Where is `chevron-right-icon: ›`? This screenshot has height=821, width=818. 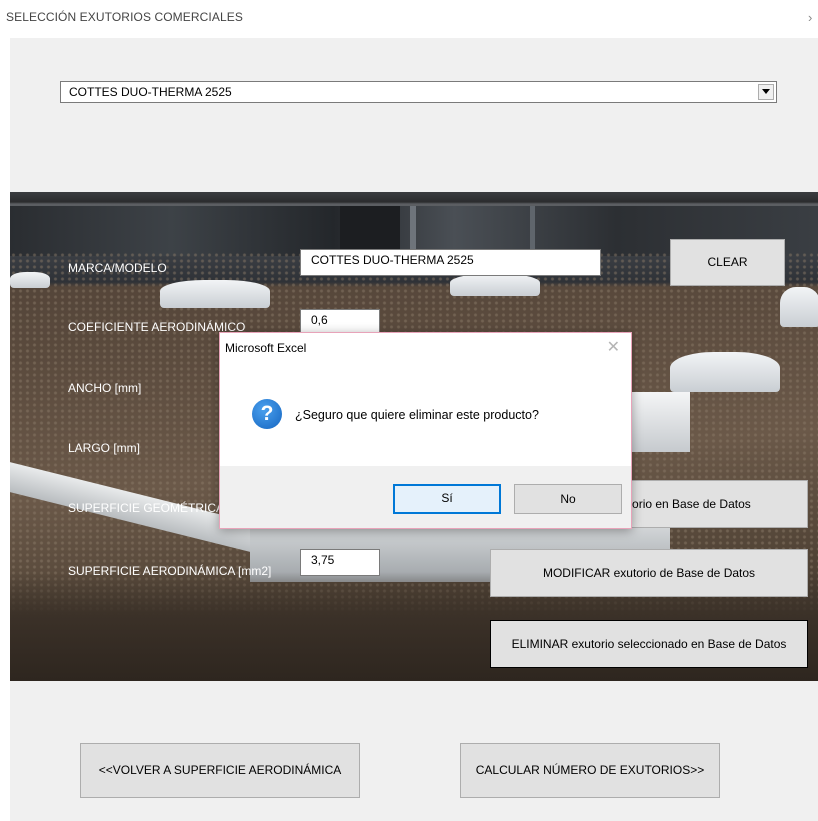
chevron-right-icon: › is located at coordinates (810, 17).